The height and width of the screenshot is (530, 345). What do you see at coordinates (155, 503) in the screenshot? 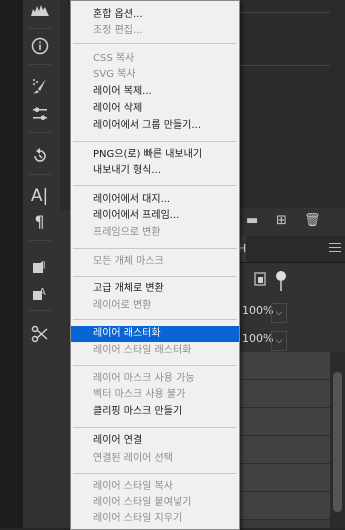
I see `menu-item-paste-layer-style: 레이어 스타일 붙여넣기` at bounding box center [155, 503].